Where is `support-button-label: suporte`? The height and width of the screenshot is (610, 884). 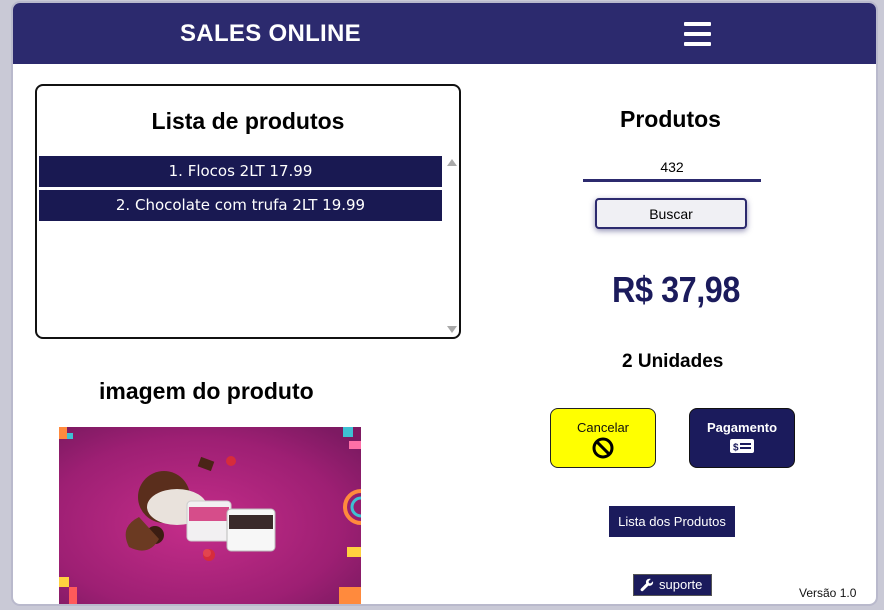 support-button-label: suporte is located at coordinates (681, 584).